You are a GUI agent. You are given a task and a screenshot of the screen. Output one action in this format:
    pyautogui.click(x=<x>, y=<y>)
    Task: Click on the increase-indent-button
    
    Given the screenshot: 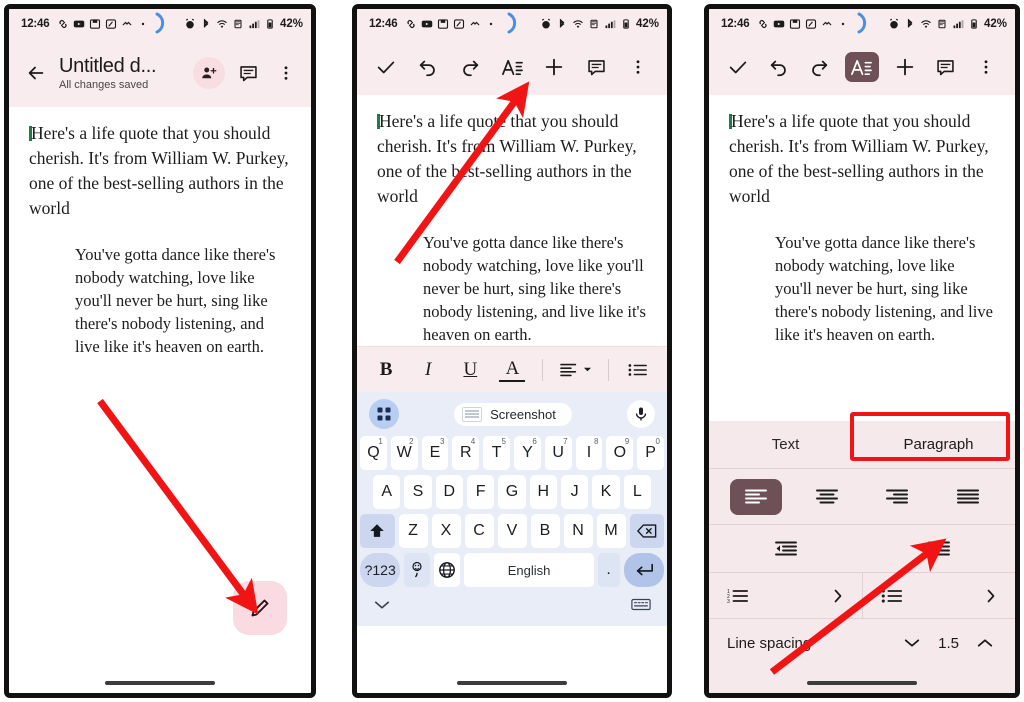 What is the action you would take?
    pyautogui.click(x=938, y=549)
    